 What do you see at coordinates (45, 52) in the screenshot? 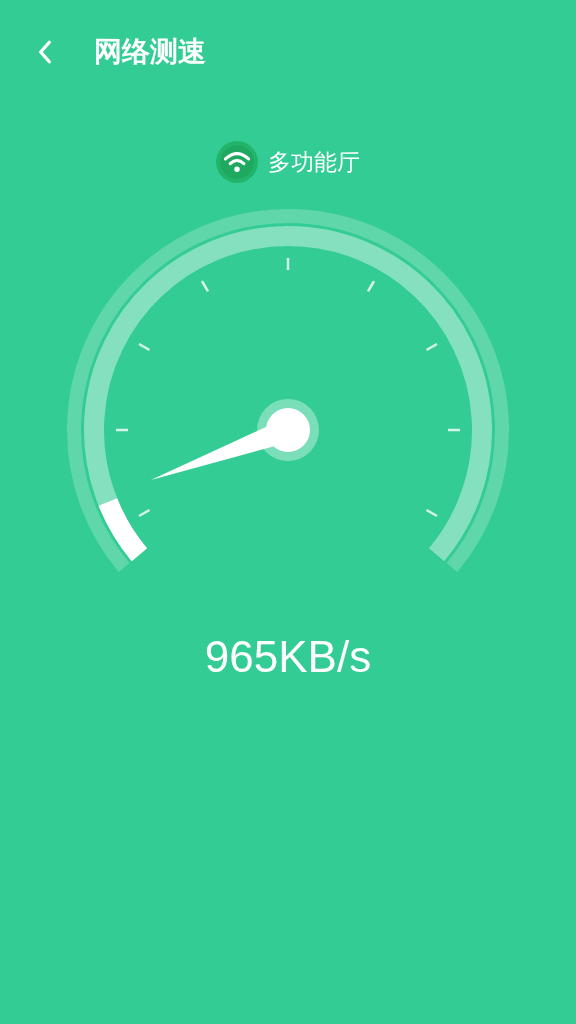
I see `back-icon` at bounding box center [45, 52].